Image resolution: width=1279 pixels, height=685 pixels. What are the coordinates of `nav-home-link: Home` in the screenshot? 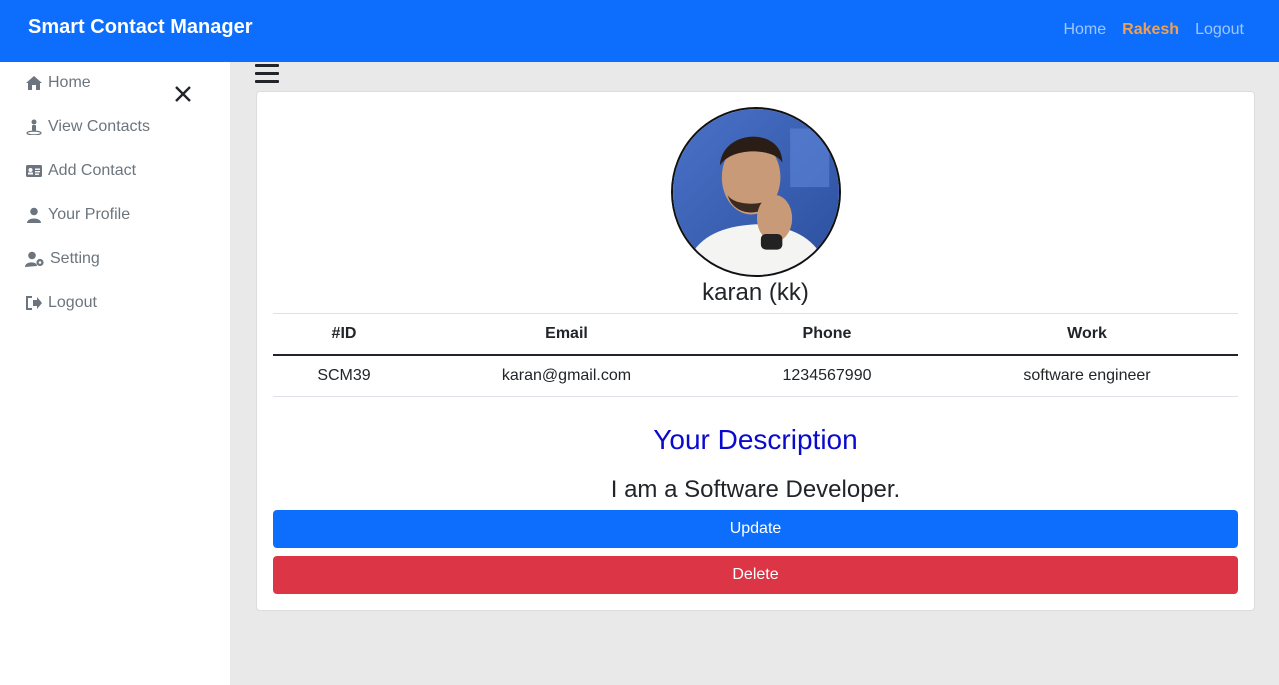 It's located at (1084, 30).